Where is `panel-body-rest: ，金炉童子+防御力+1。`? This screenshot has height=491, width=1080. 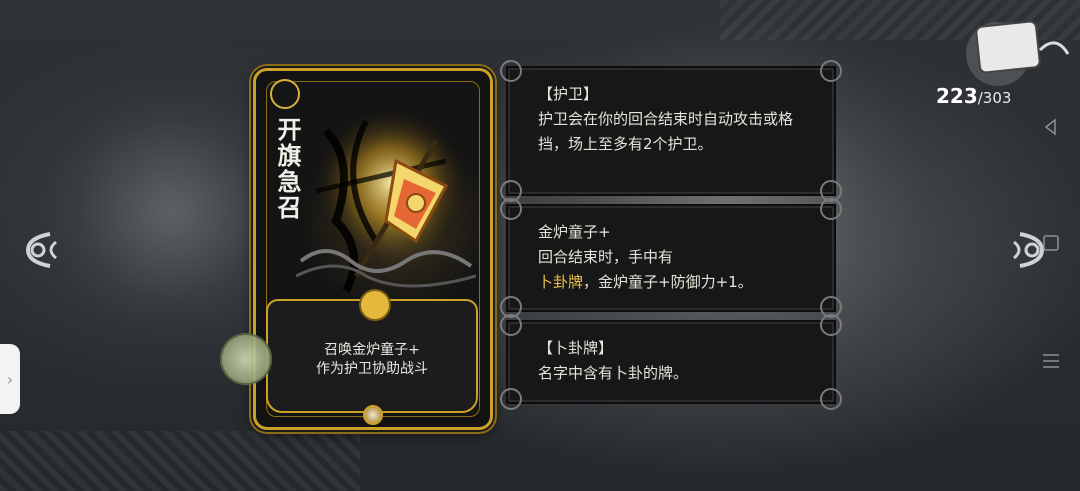 panel-body-rest: ，金炉童子+防御力+1。 is located at coordinates (668, 282).